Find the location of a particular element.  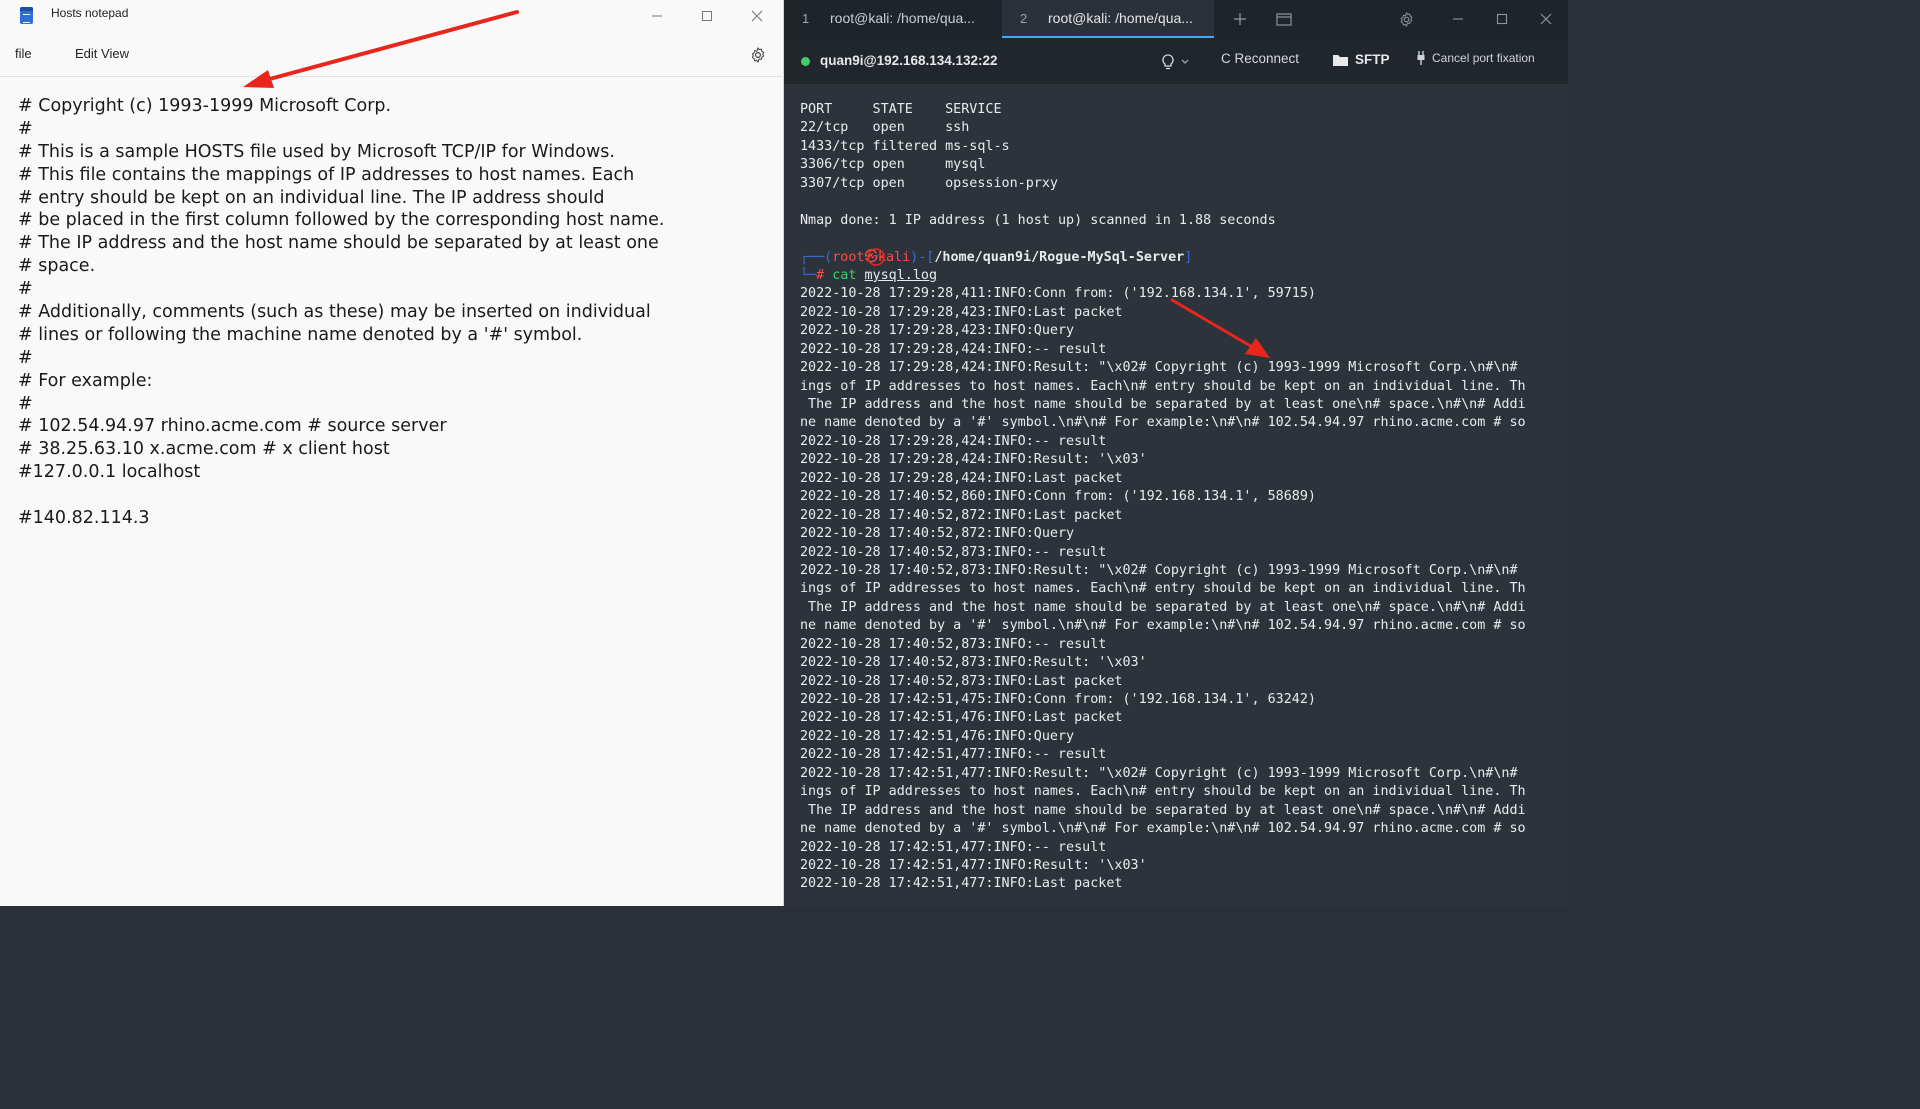

prompt-hash: # is located at coordinates (820, 275).